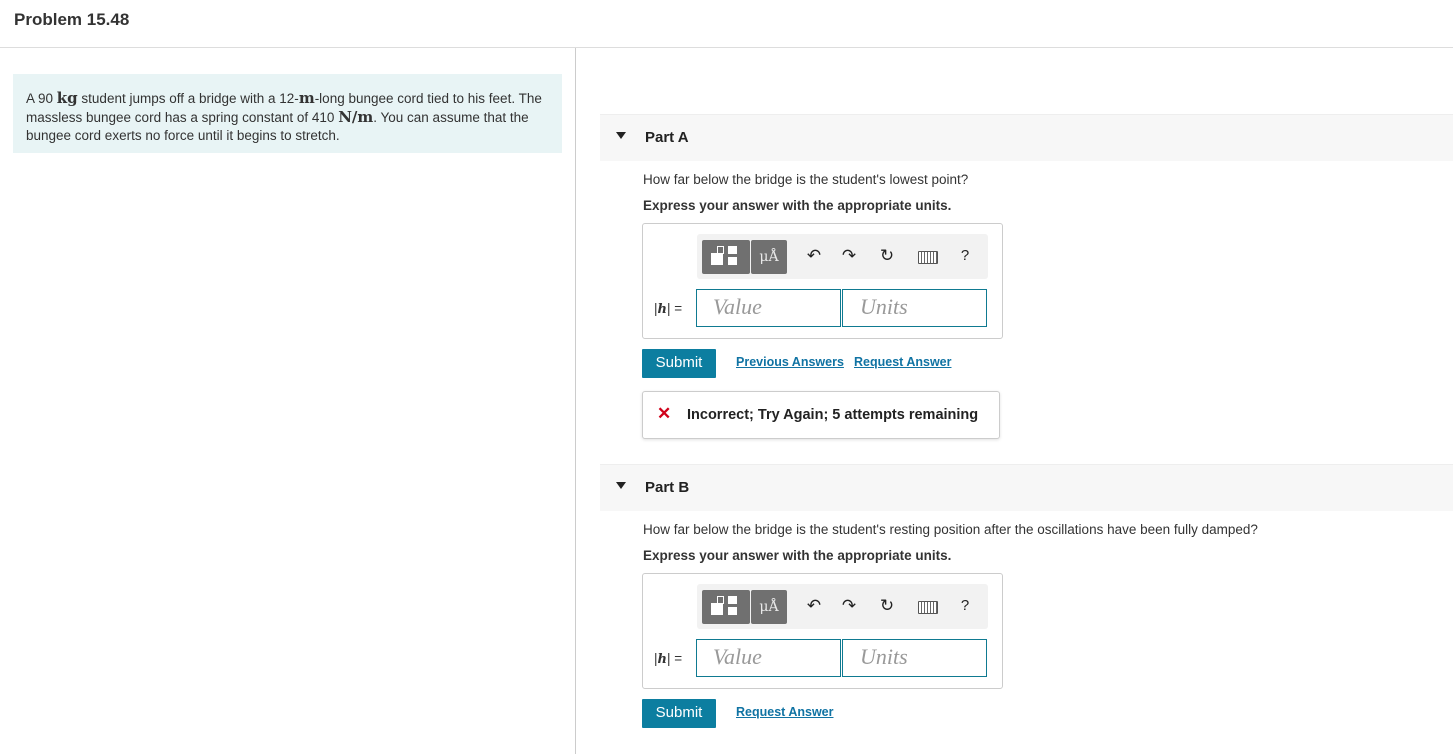 The height and width of the screenshot is (754, 1453). I want to click on part-b-submit-button: Submit, so click(679, 713).